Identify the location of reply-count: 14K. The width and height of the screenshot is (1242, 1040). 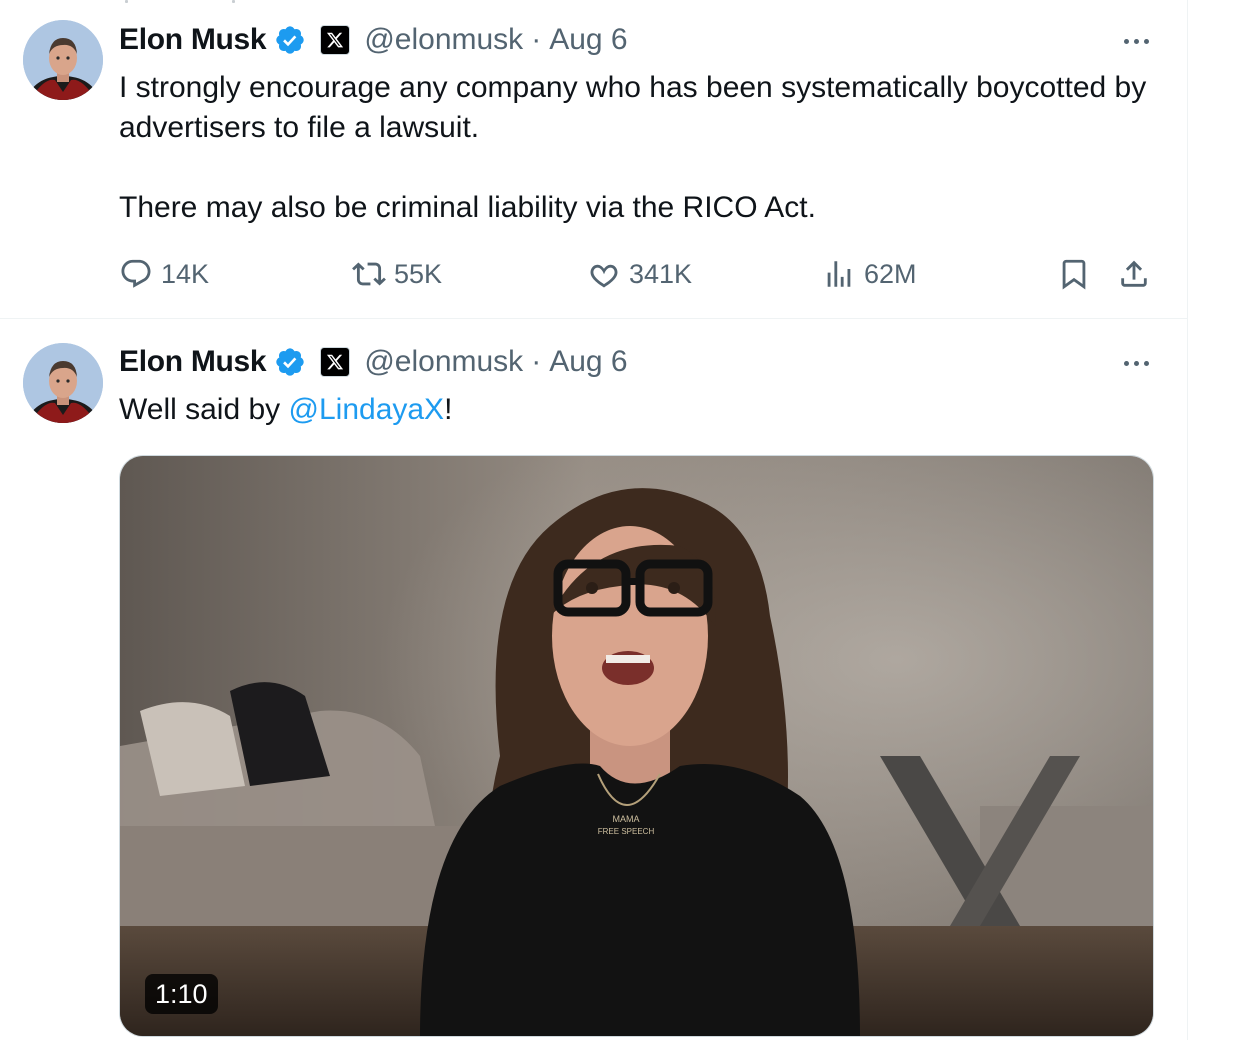
(185, 273).